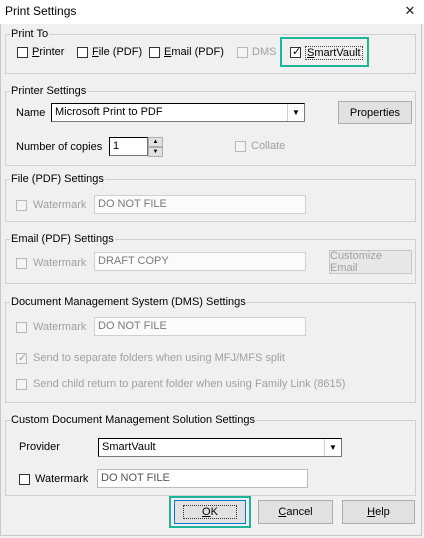 The height and width of the screenshot is (538, 424). What do you see at coordinates (202, 478) in the screenshot?
I see `custom-watermark-input: DO NOT FILE` at bounding box center [202, 478].